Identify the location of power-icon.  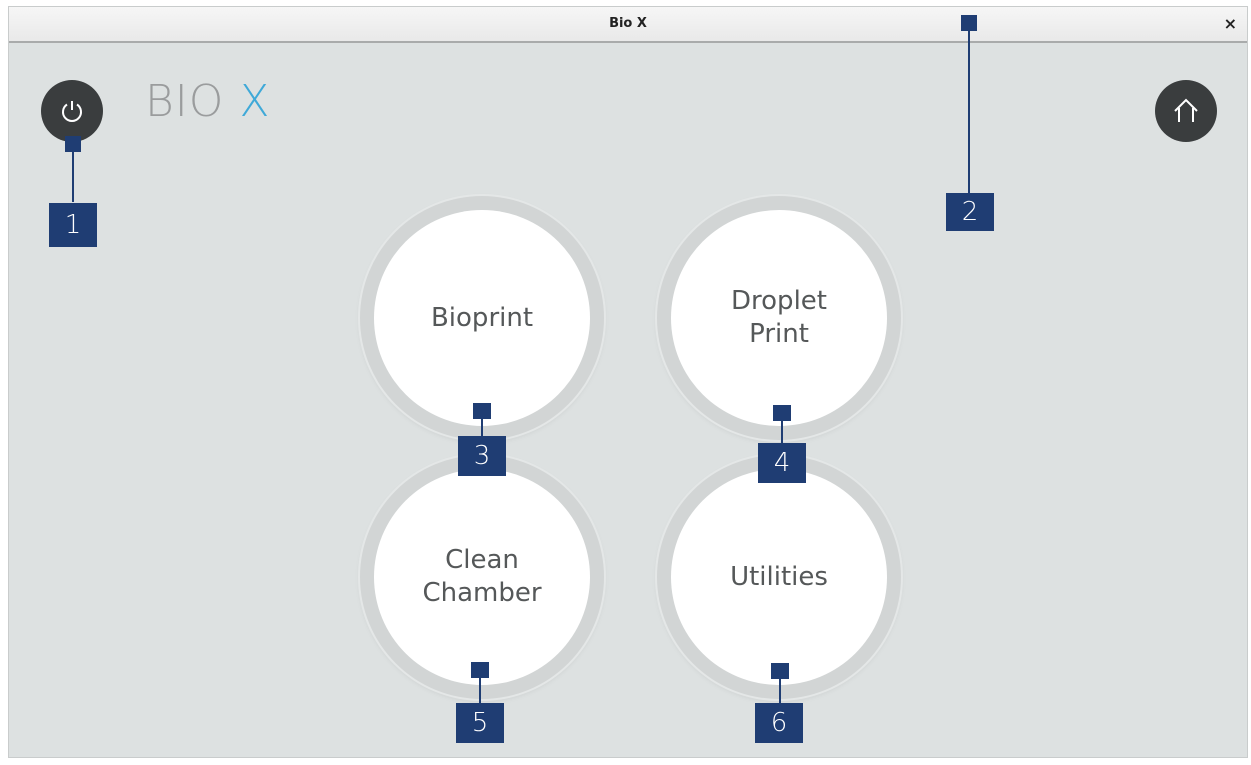
(72, 111).